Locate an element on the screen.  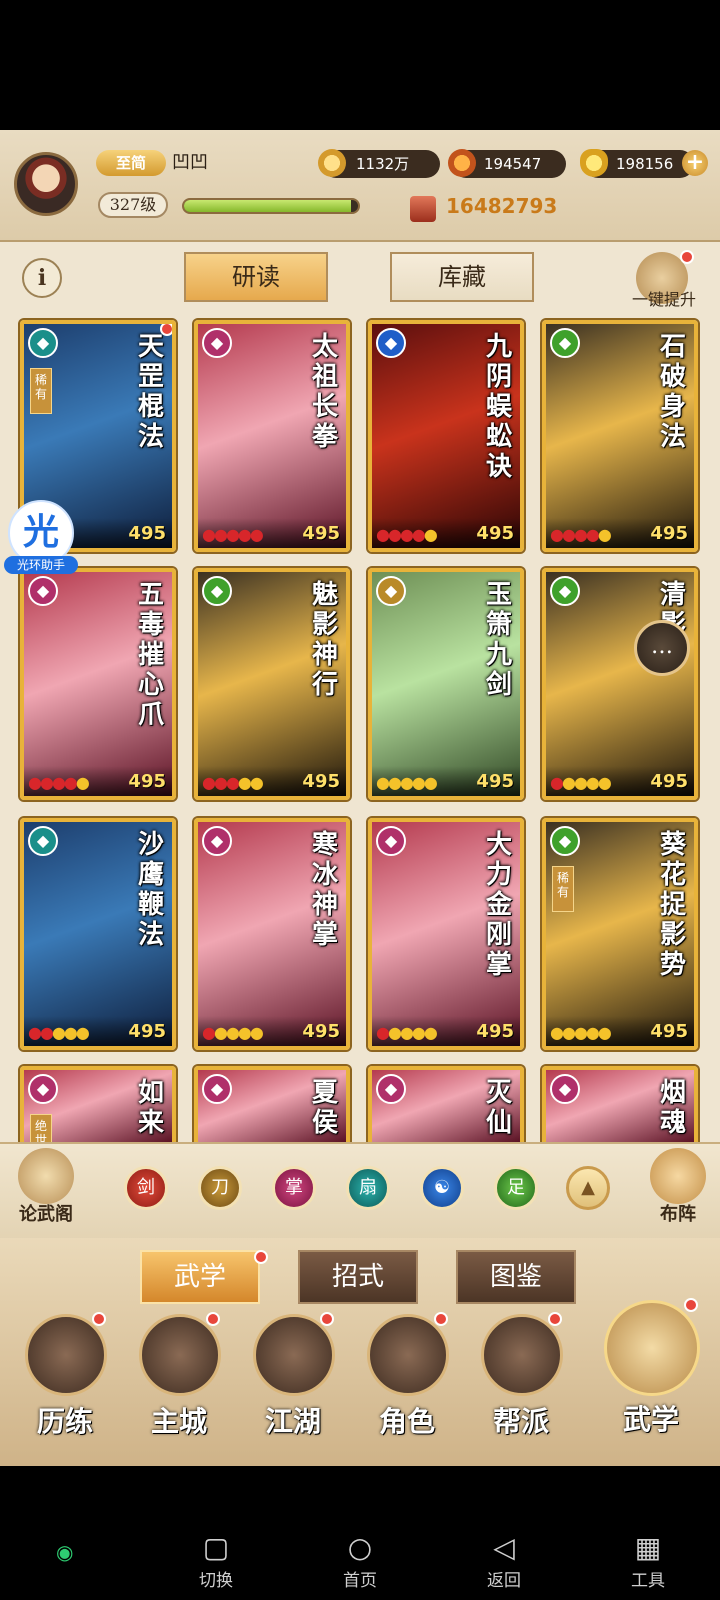
back-button: ◁ 返回 is located at coordinates (504, 1562).